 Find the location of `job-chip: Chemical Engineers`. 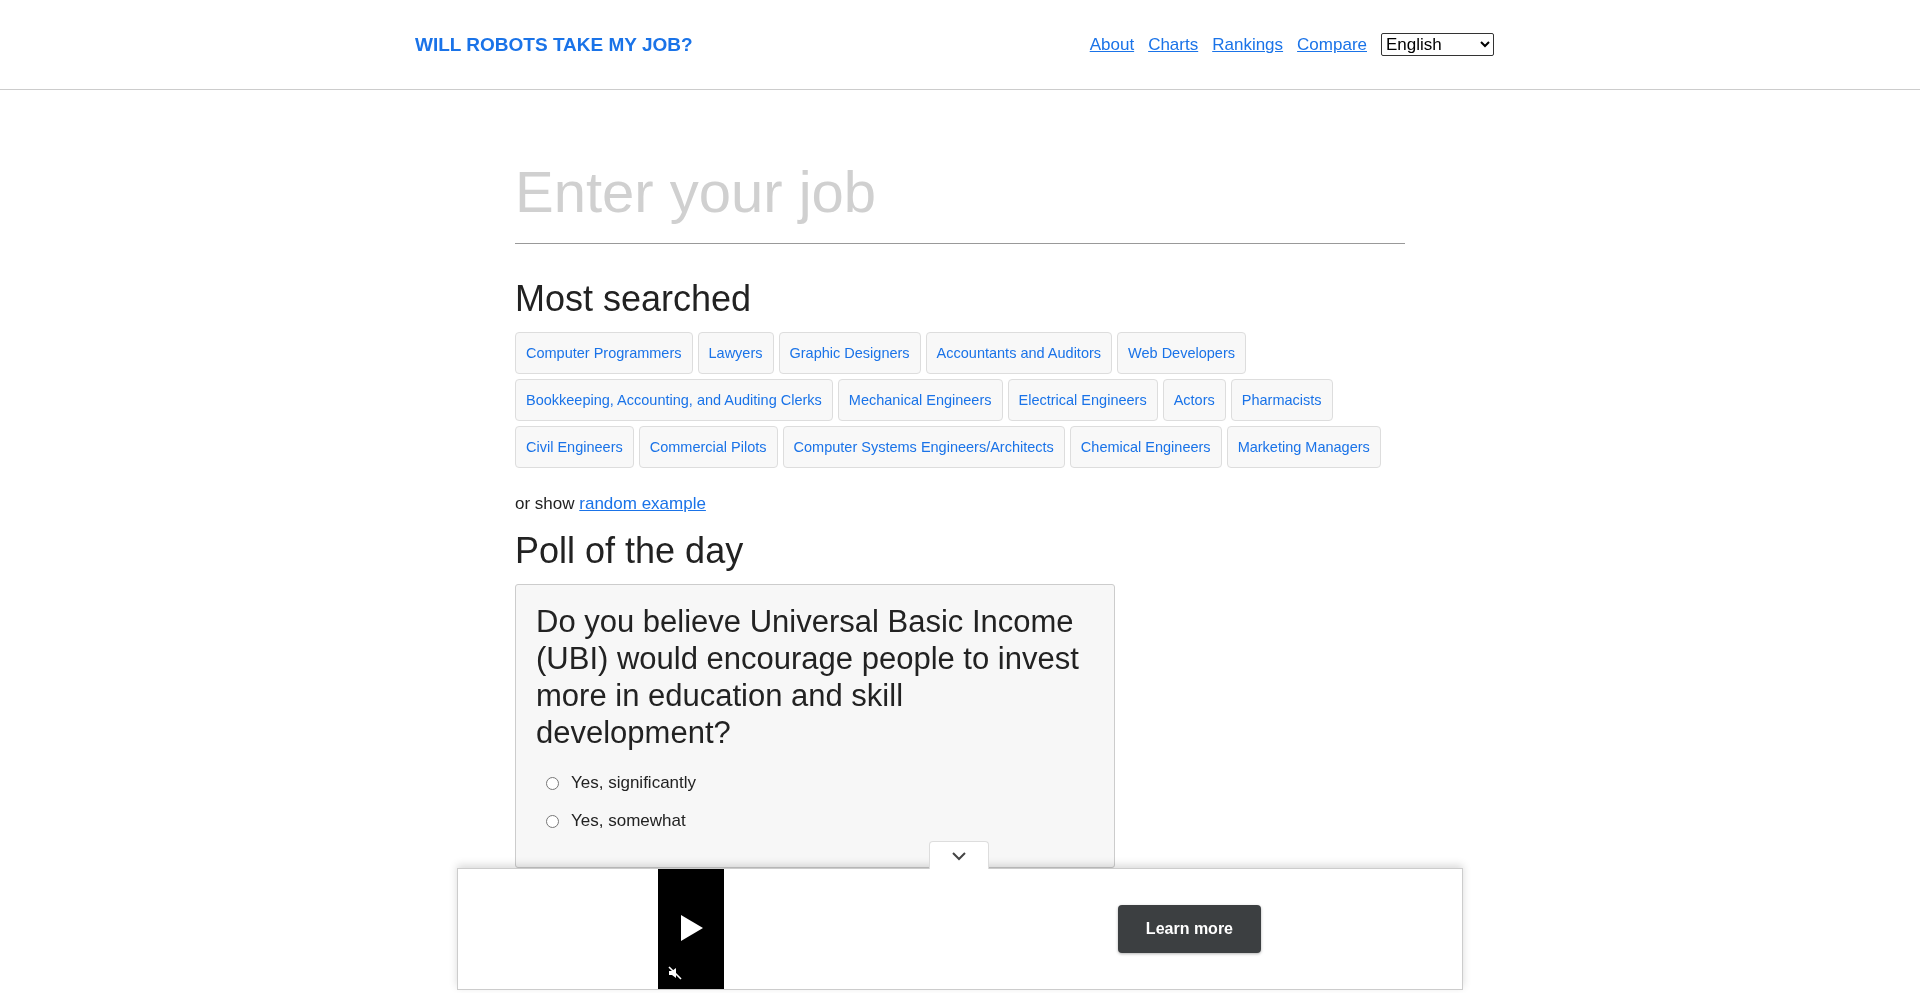

job-chip: Chemical Engineers is located at coordinates (1145, 447).